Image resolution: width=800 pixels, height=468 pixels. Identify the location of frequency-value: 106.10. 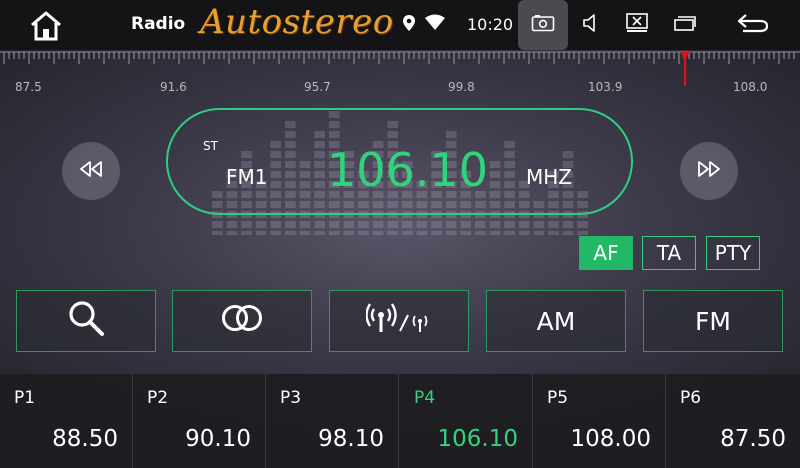
(407, 170).